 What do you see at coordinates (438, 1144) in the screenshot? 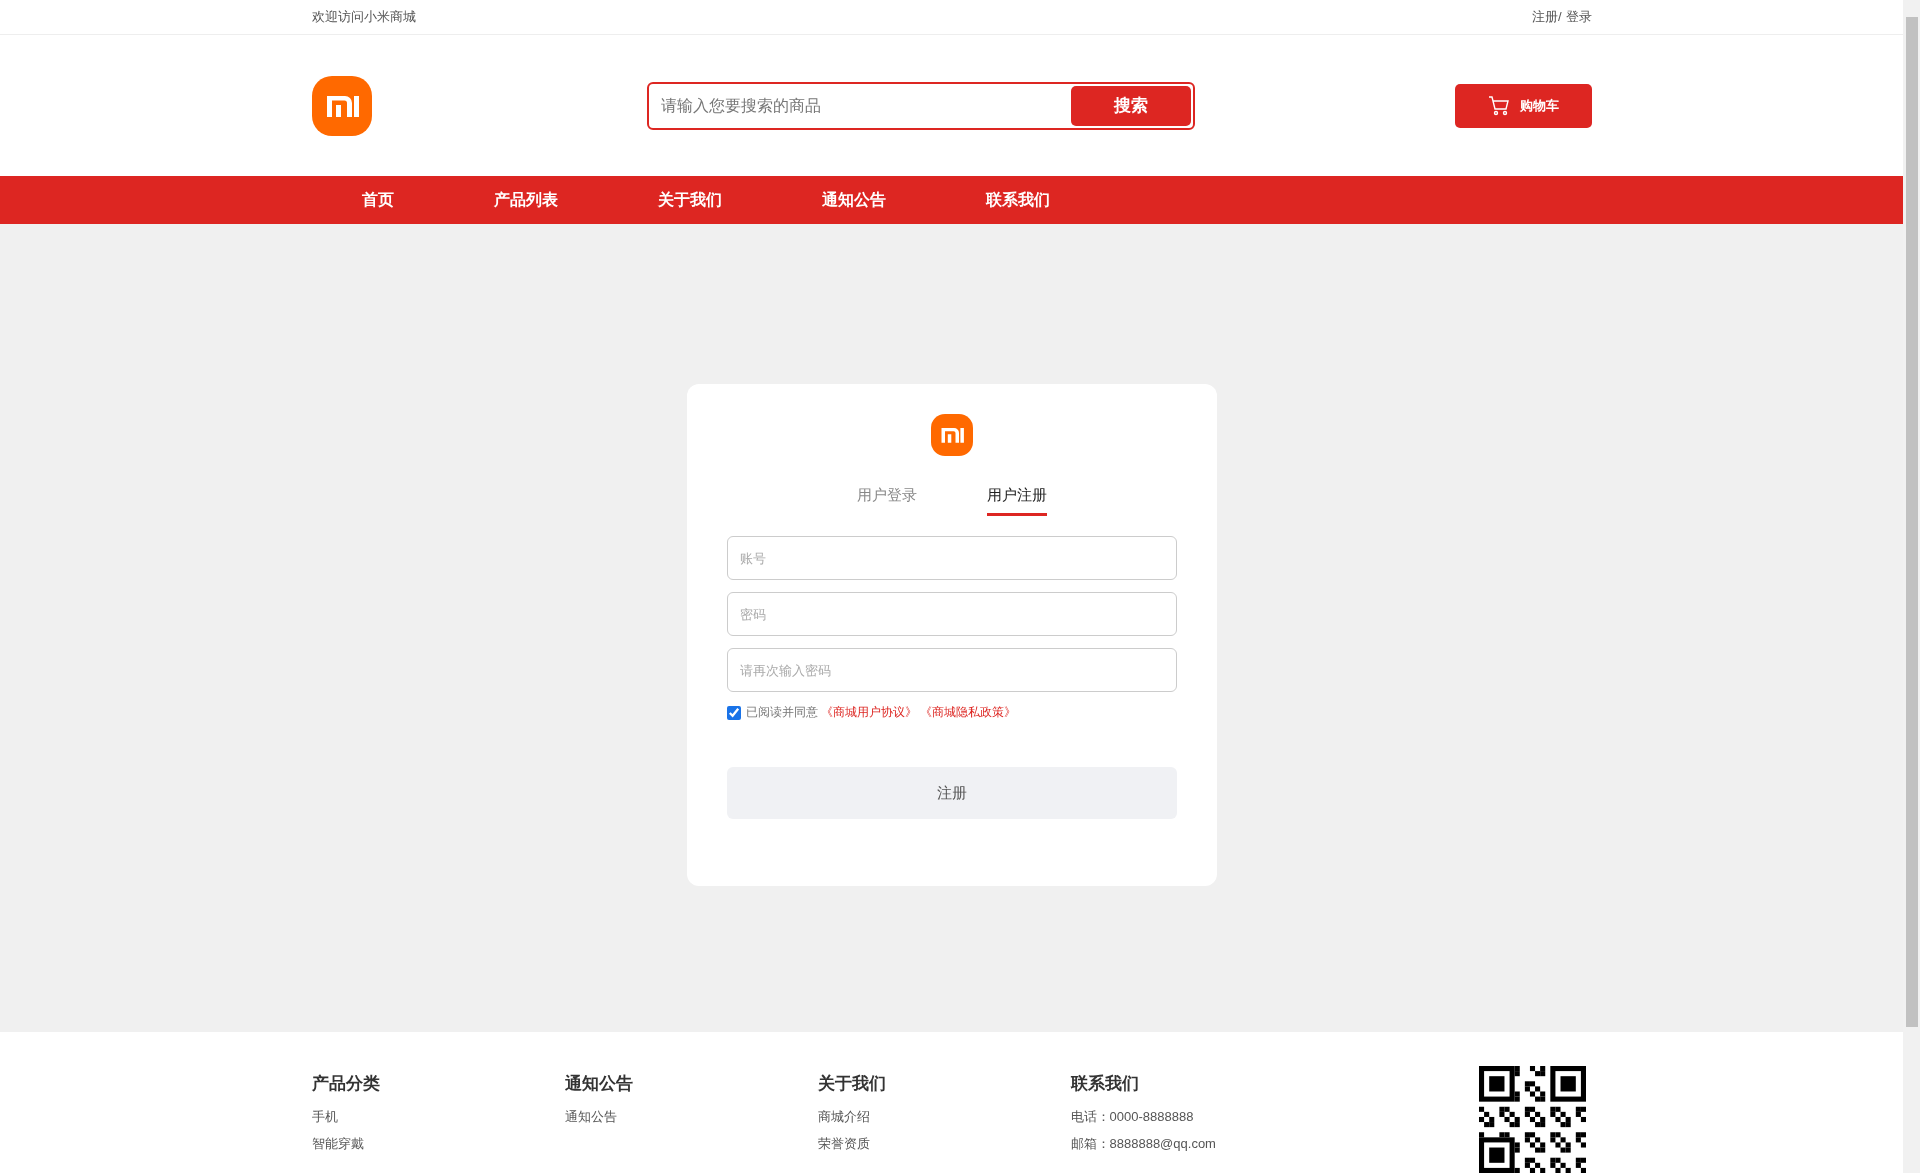
I see `footer-link: 智能穿戴` at bounding box center [438, 1144].